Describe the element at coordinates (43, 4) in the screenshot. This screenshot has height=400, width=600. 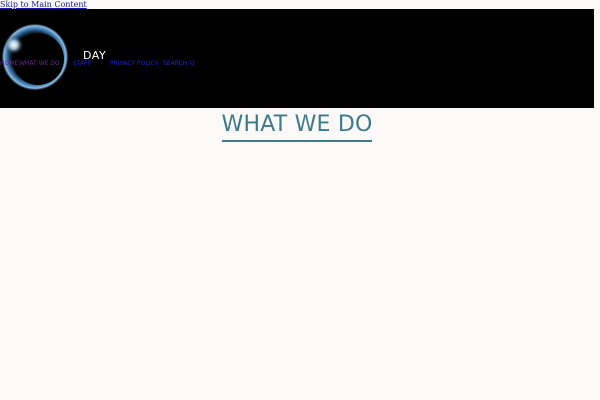
I see `skip-to-main-content-link: Skip to Main Content` at that location.